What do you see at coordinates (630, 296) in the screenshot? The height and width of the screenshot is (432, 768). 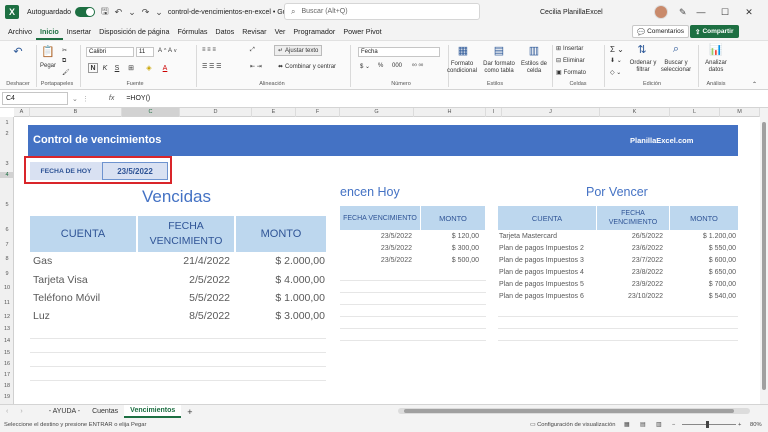 I see `table-cell: 23/10/2022` at bounding box center [630, 296].